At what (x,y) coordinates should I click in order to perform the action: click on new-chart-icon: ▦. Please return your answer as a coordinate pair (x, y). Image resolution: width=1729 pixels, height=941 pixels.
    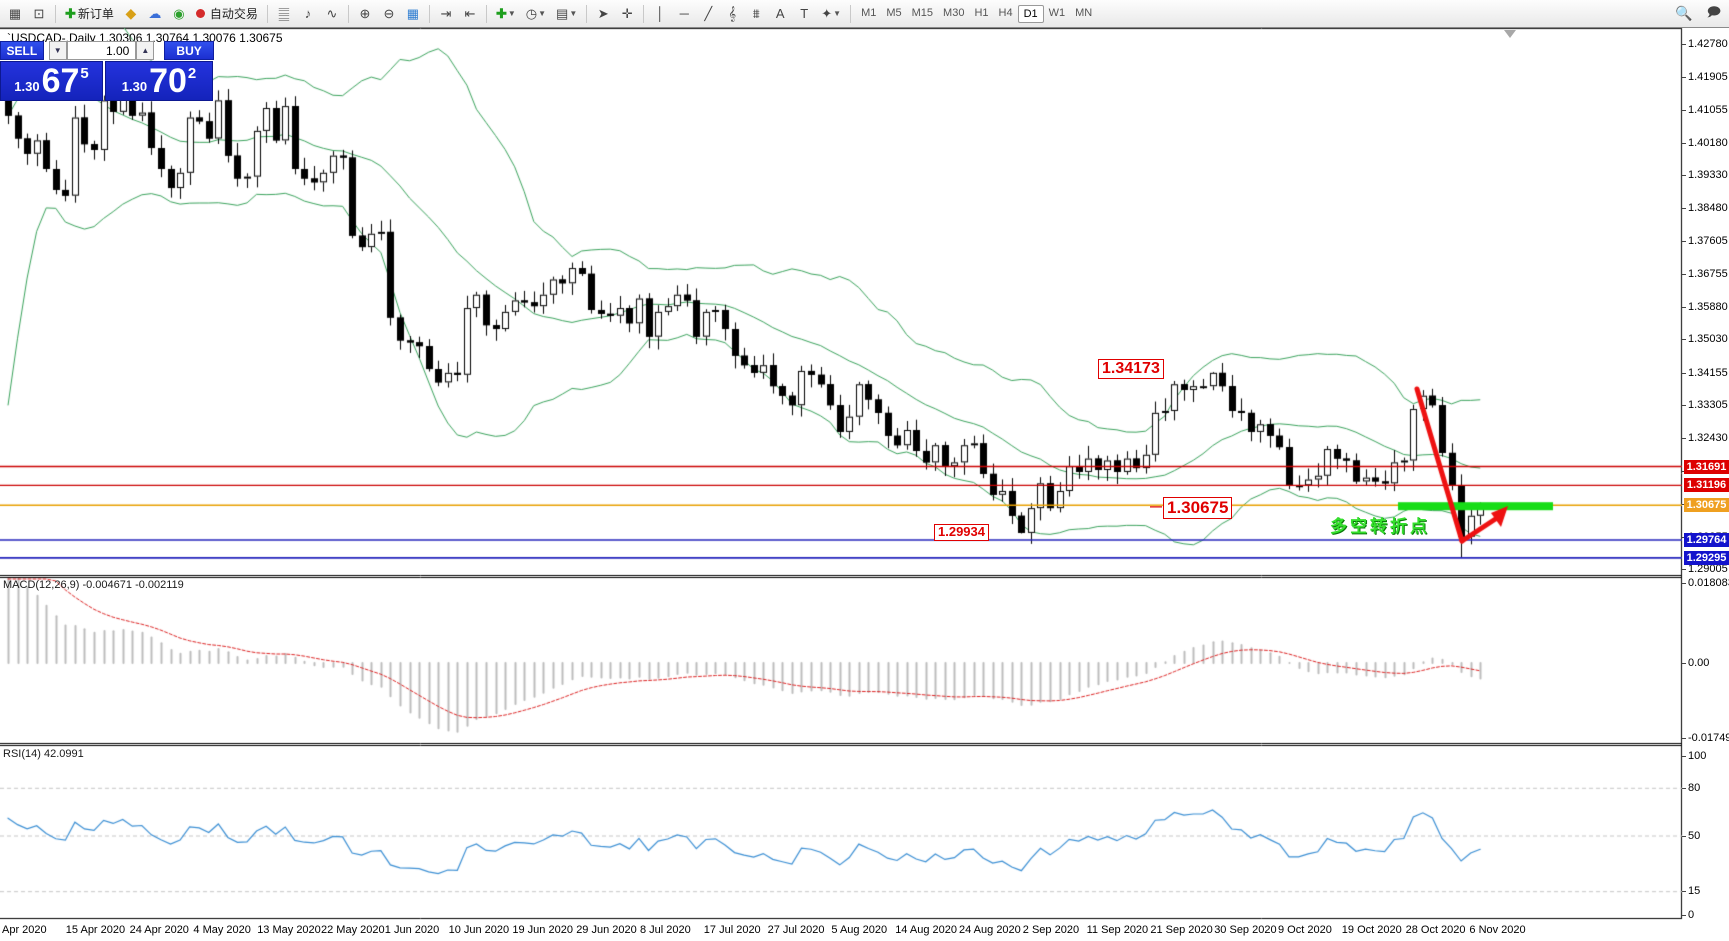
    Looking at the image, I should click on (15, 14).